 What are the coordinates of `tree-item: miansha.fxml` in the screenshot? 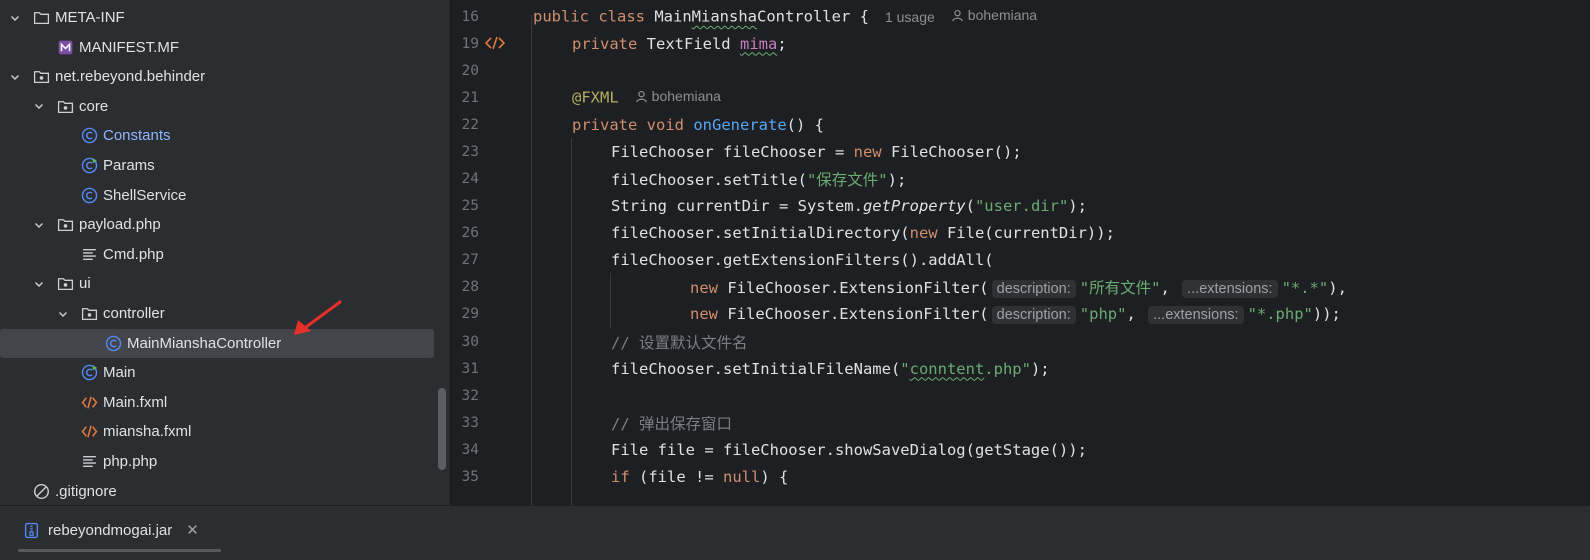 It's located at (225, 431).